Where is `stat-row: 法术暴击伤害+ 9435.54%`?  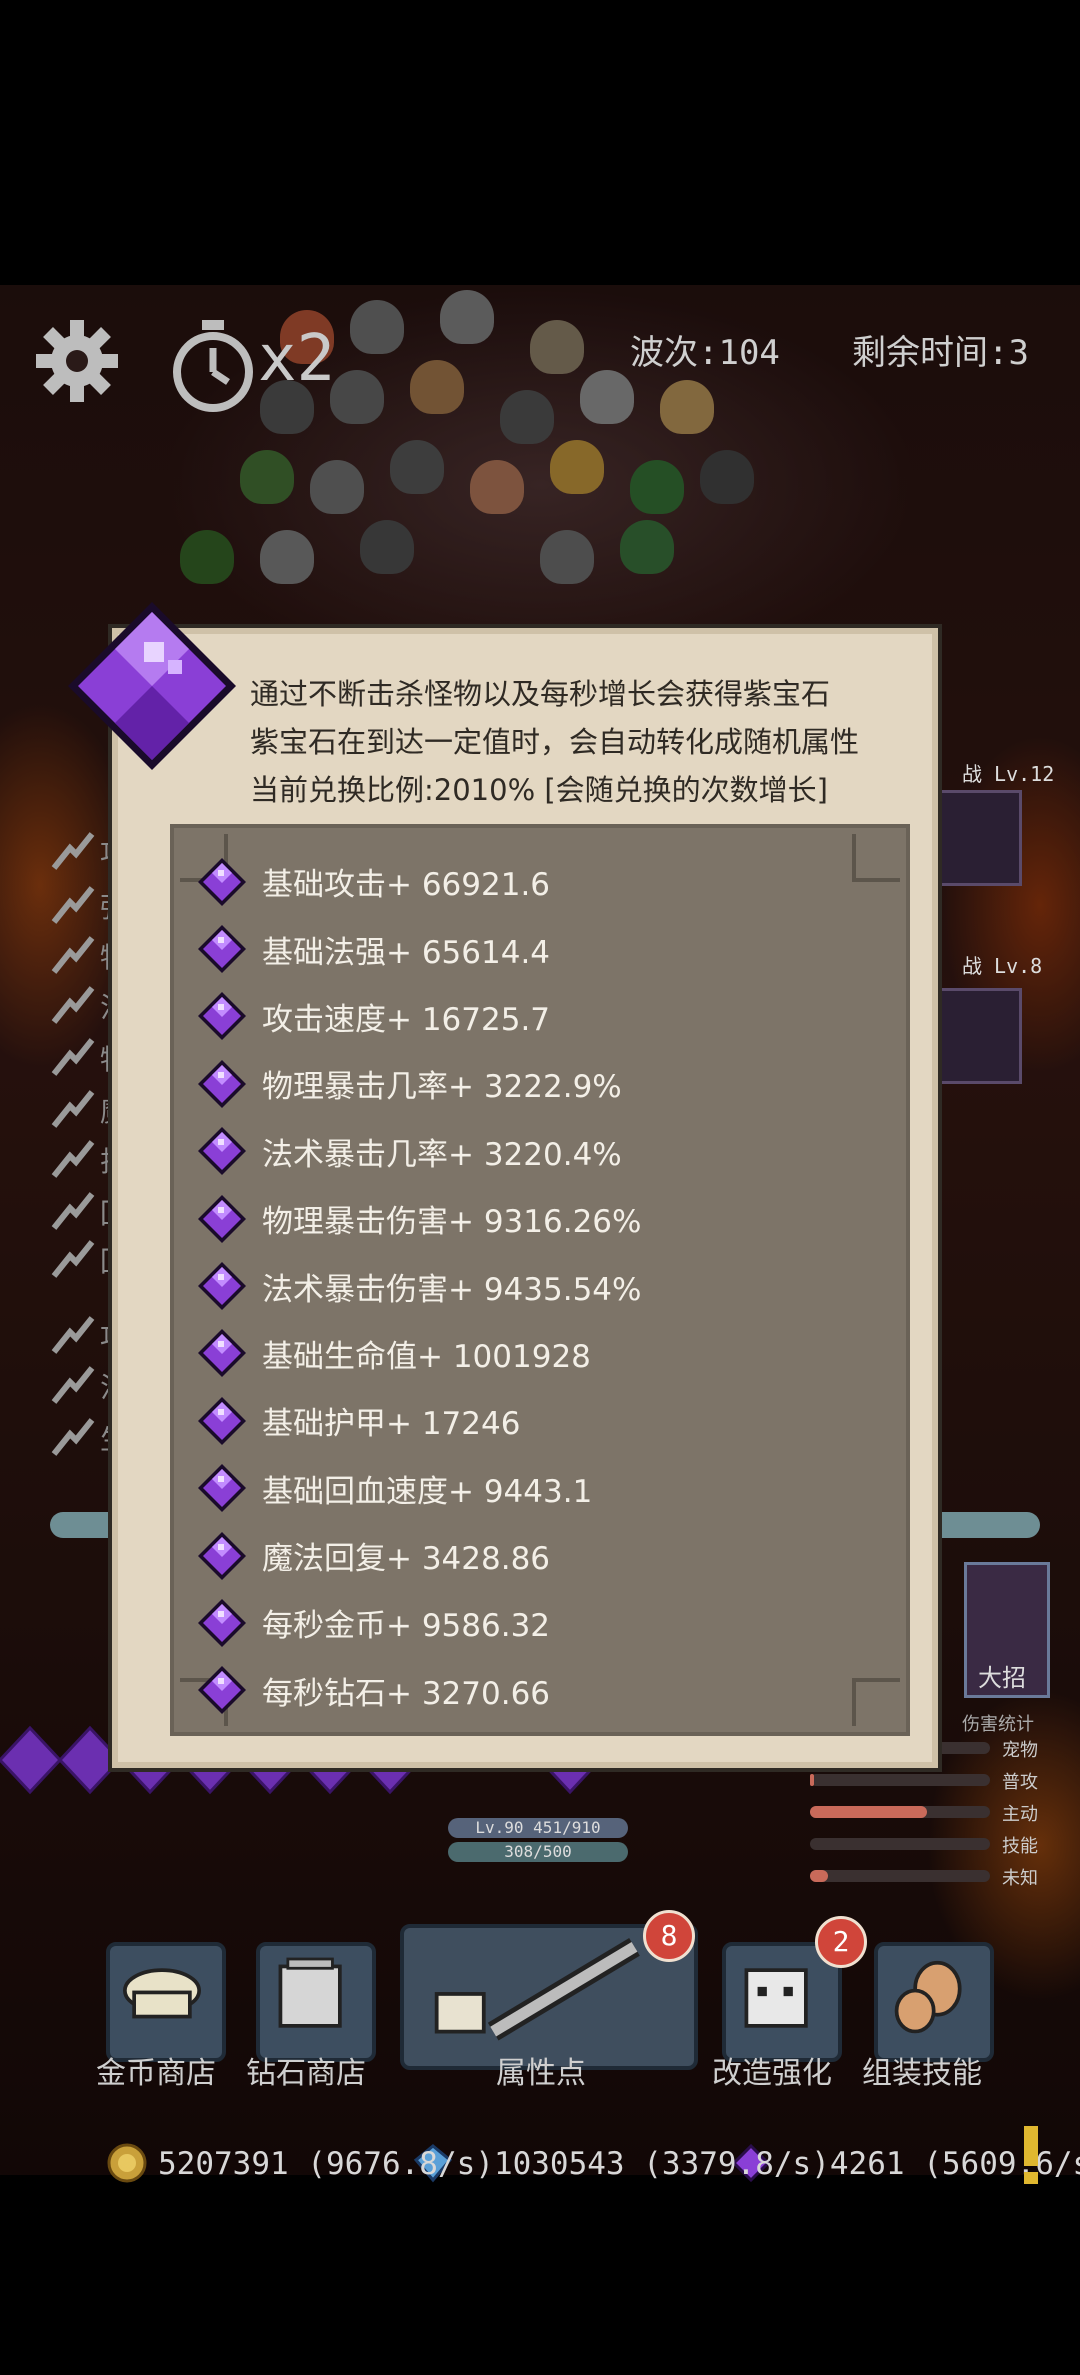
stat-row: 法术暴击伤害+ 9435.54% is located at coordinates (546, 1285).